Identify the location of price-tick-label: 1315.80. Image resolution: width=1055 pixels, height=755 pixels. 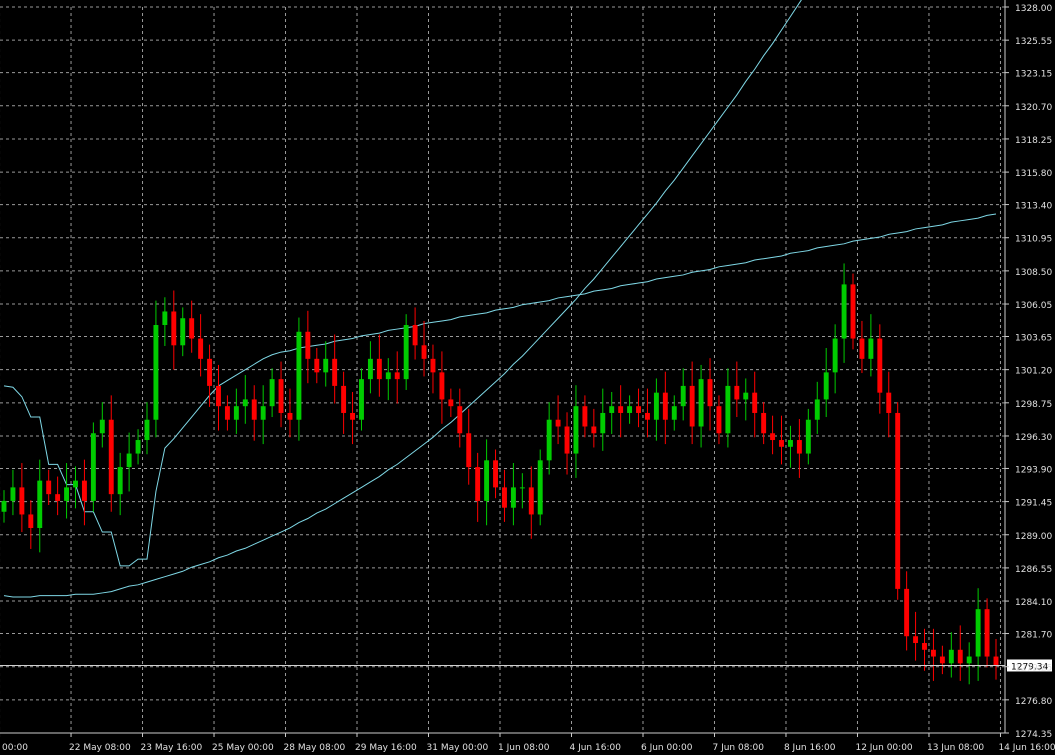
(1033, 174).